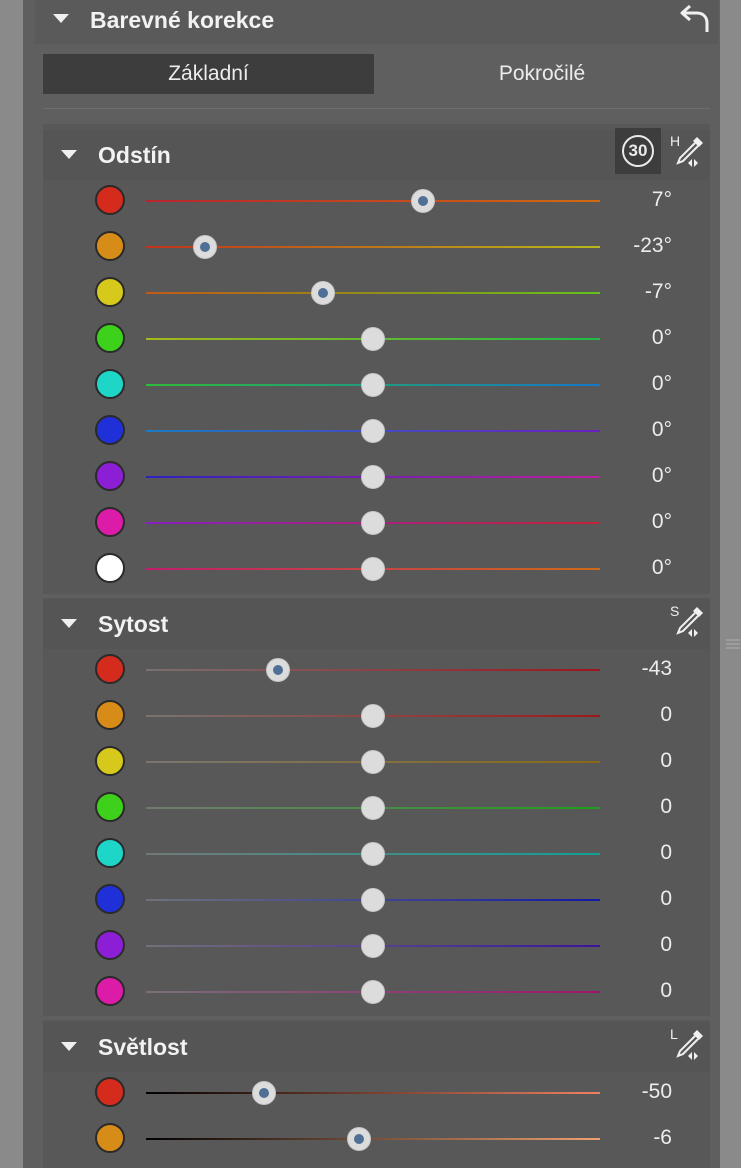 This screenshot has width=741, height=1168. I want to click on hue-picker-letter: H, so click(675, 141).